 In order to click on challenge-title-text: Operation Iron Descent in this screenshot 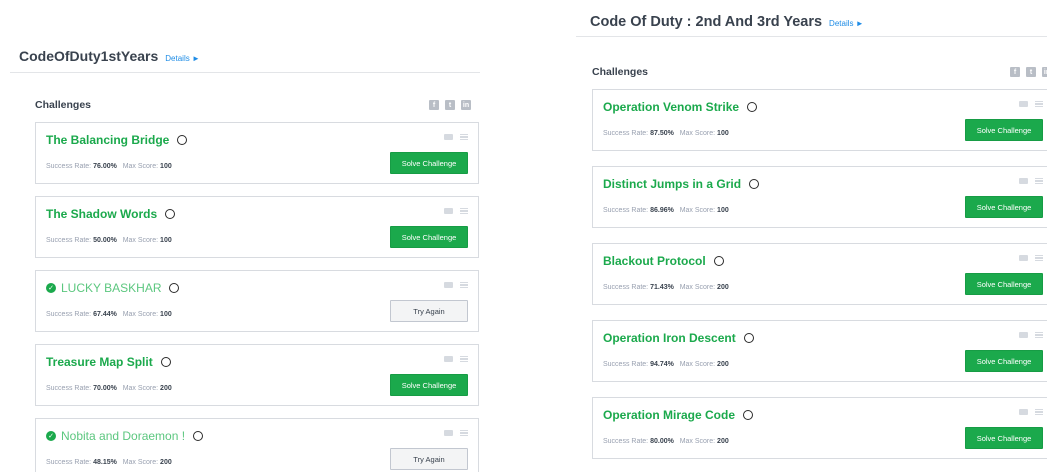, I will do `click(669, 338)`.